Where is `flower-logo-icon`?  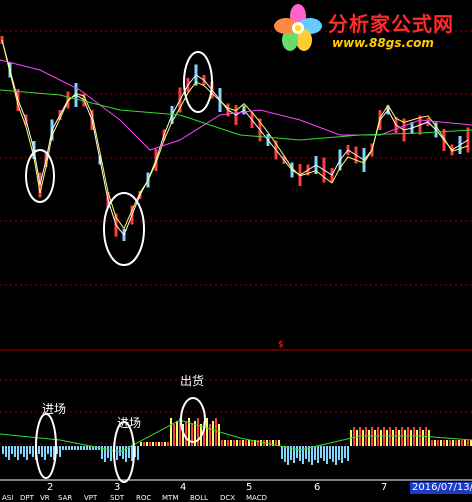
flower-logo-icon is located at coordinates (298, 27).